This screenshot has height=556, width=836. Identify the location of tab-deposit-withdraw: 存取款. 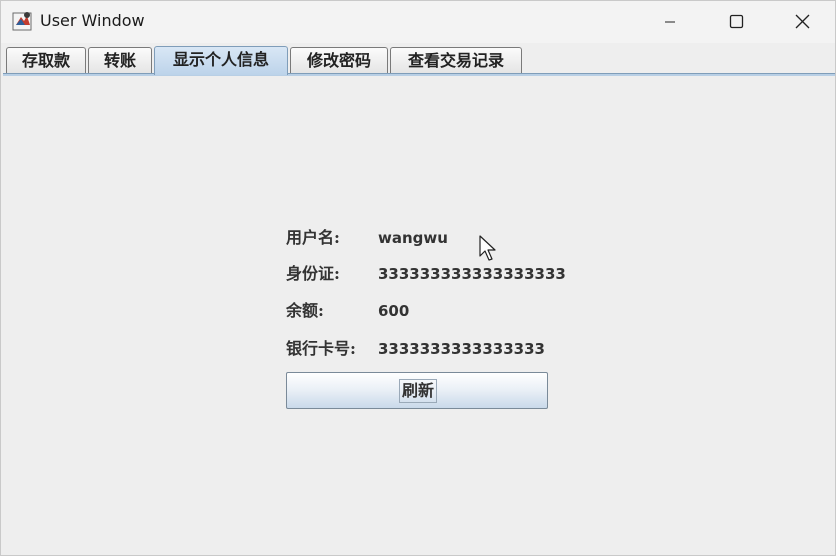
(46, 60).